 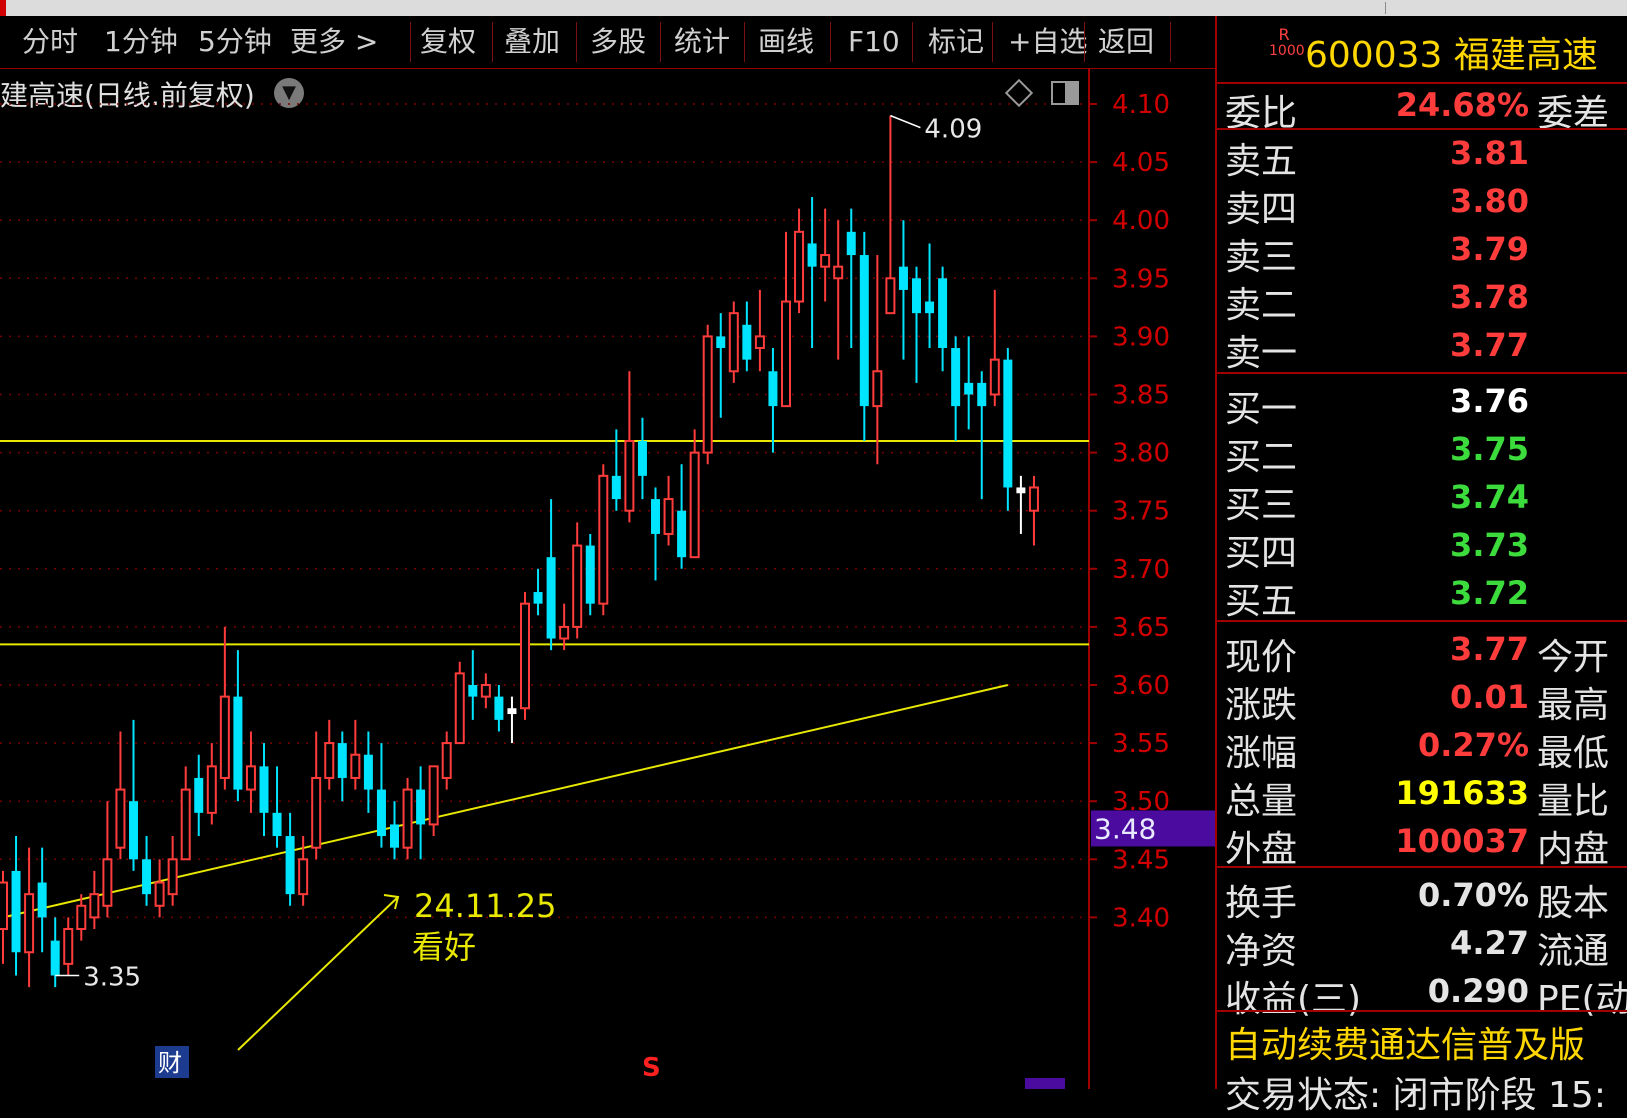 What do you see at coordinates (1261, 753) in the screenshot?
I see `quote-label: 涨幅` at bounding box center [1261, 753].